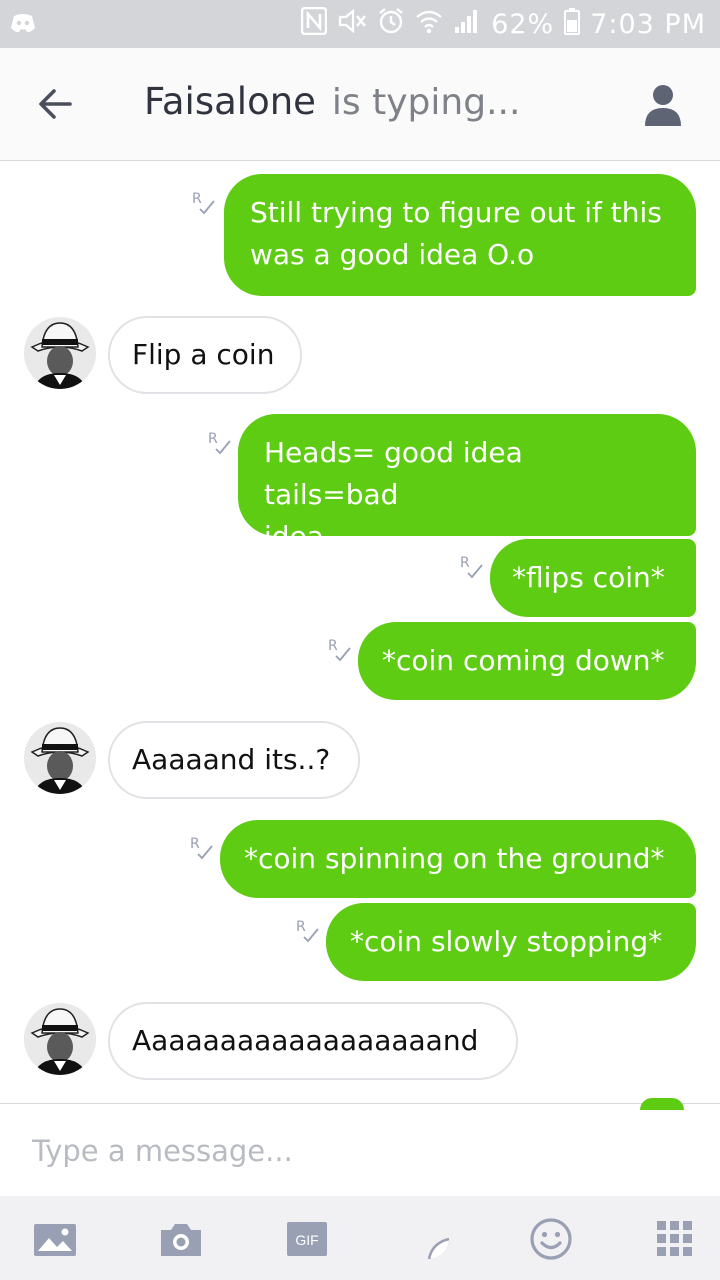 The image size is (720, 1280). I want to click on gif-button: GIF, so click(307, 1239).